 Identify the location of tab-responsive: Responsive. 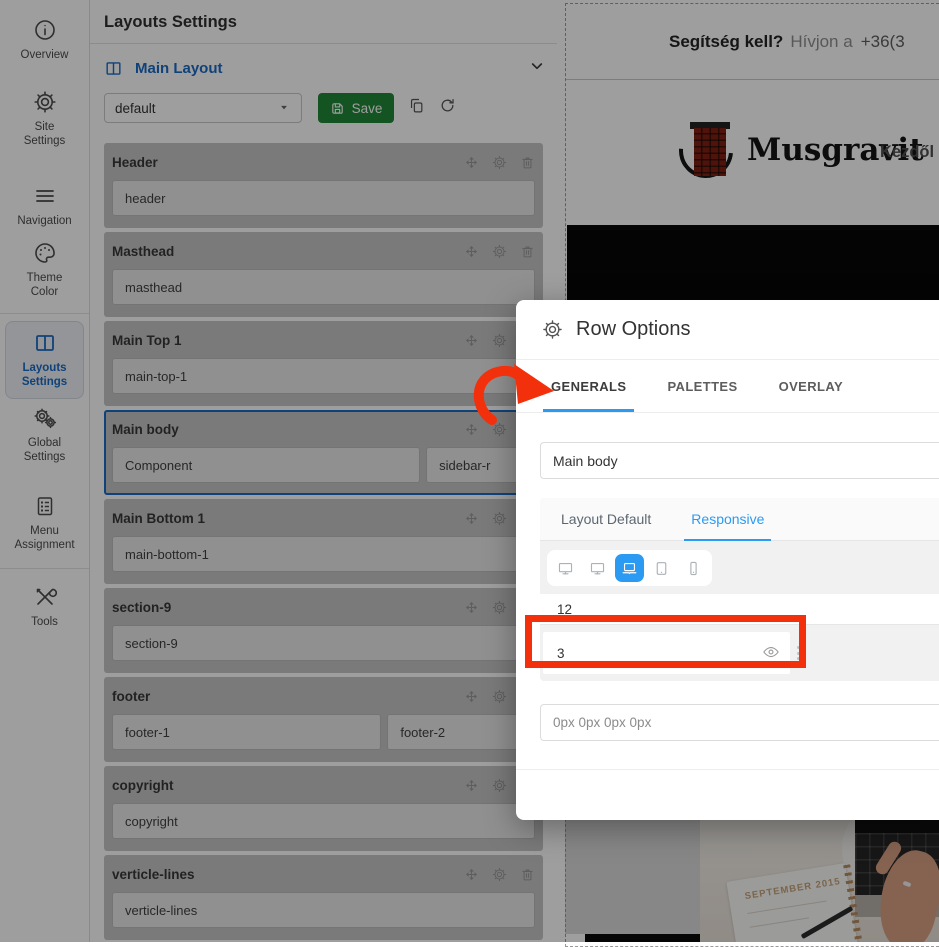
(728, 519).